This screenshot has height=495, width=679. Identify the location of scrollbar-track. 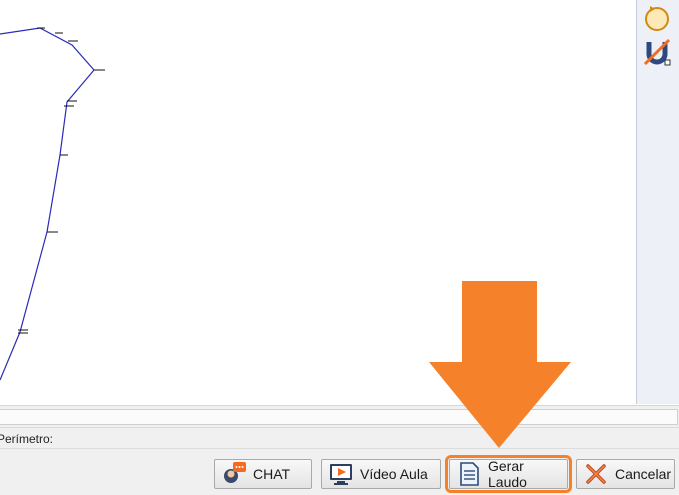
(339, 417).